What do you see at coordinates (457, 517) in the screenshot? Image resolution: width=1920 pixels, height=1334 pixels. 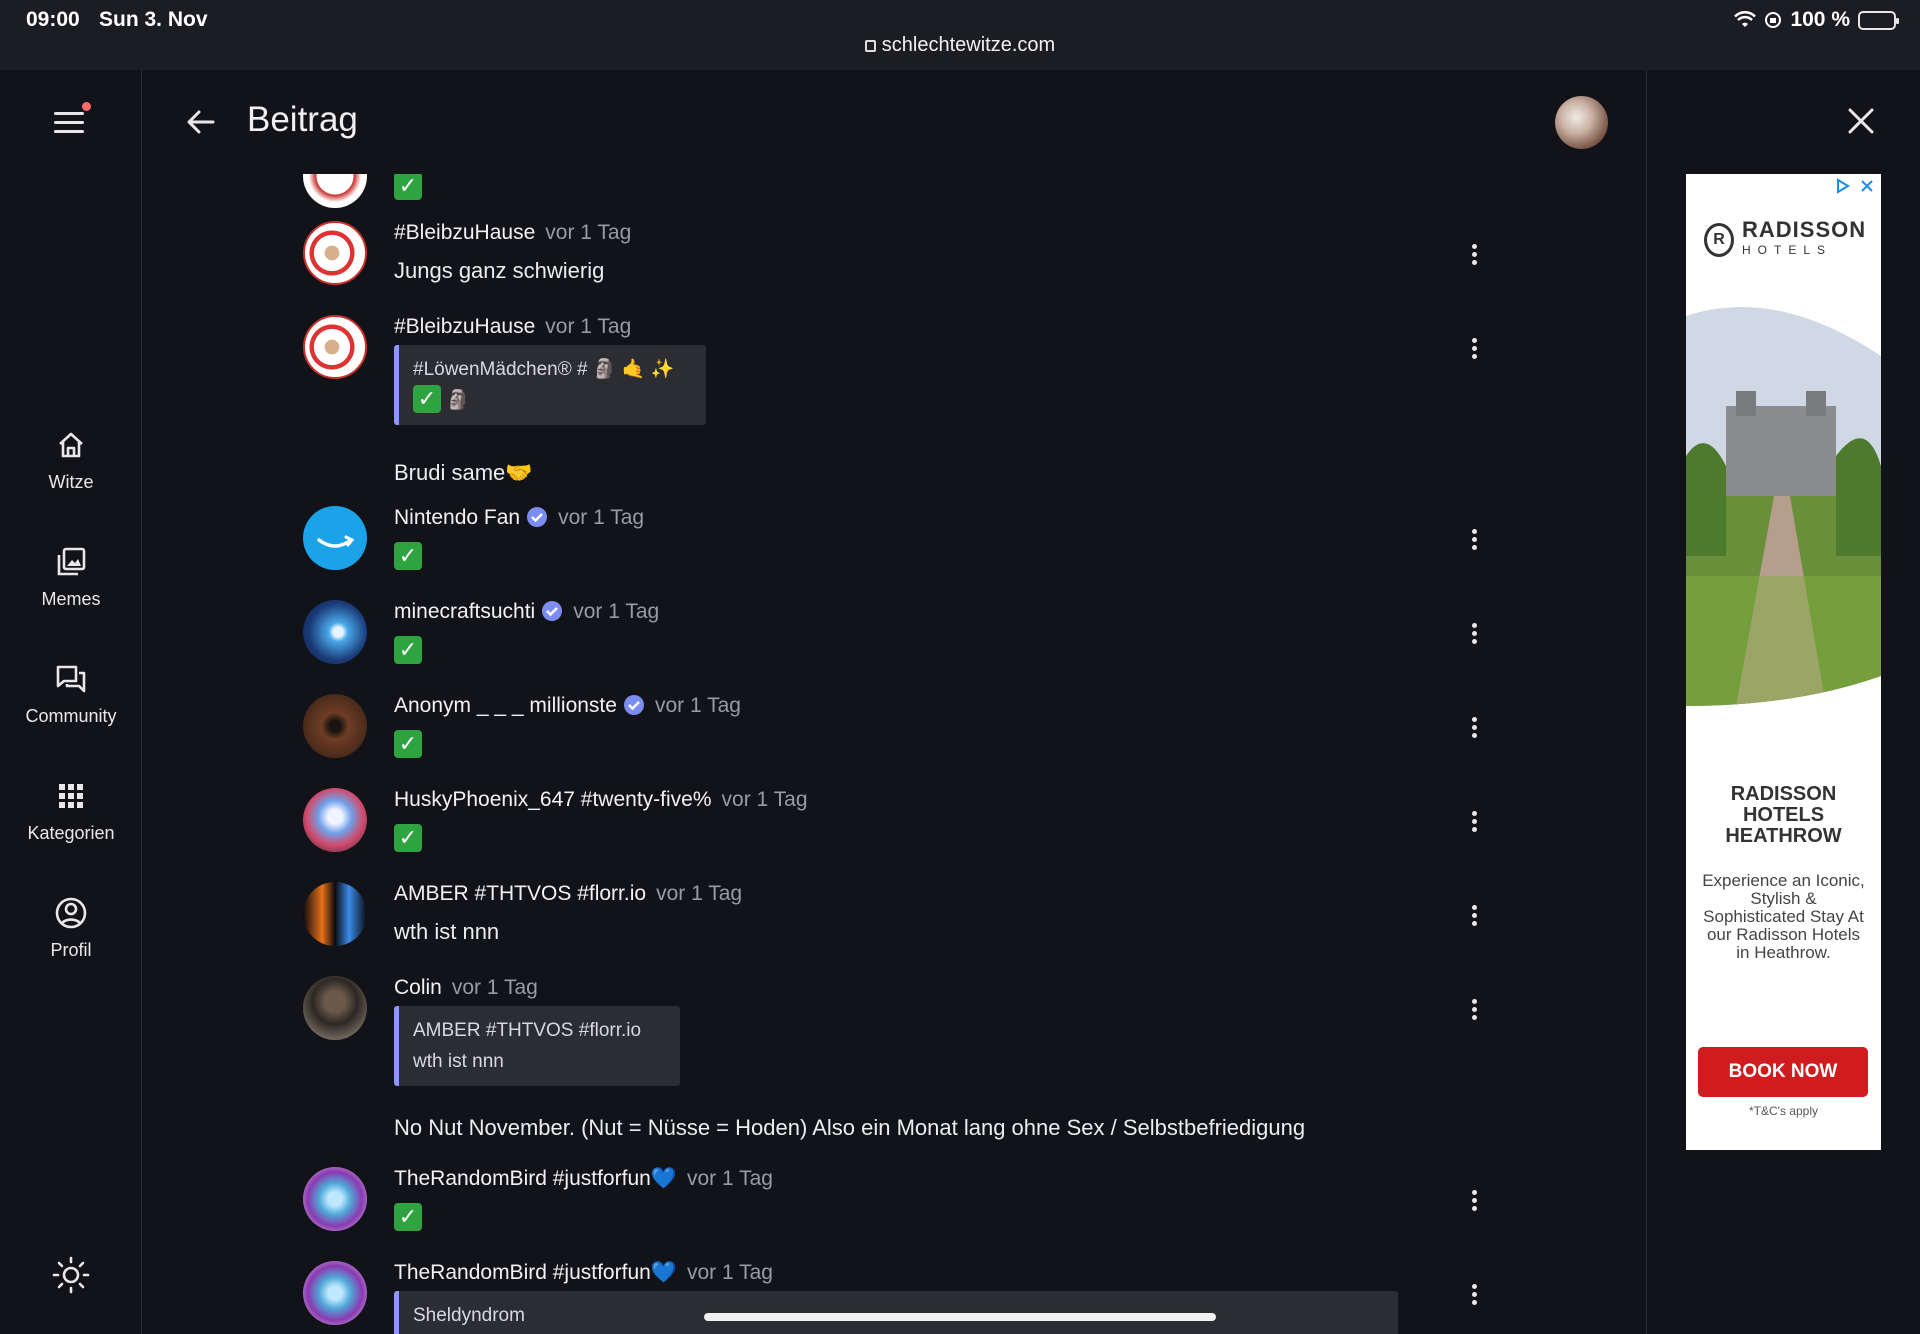 I see `comment-author: Nintendo Fan` at bounding box center [457, 517].